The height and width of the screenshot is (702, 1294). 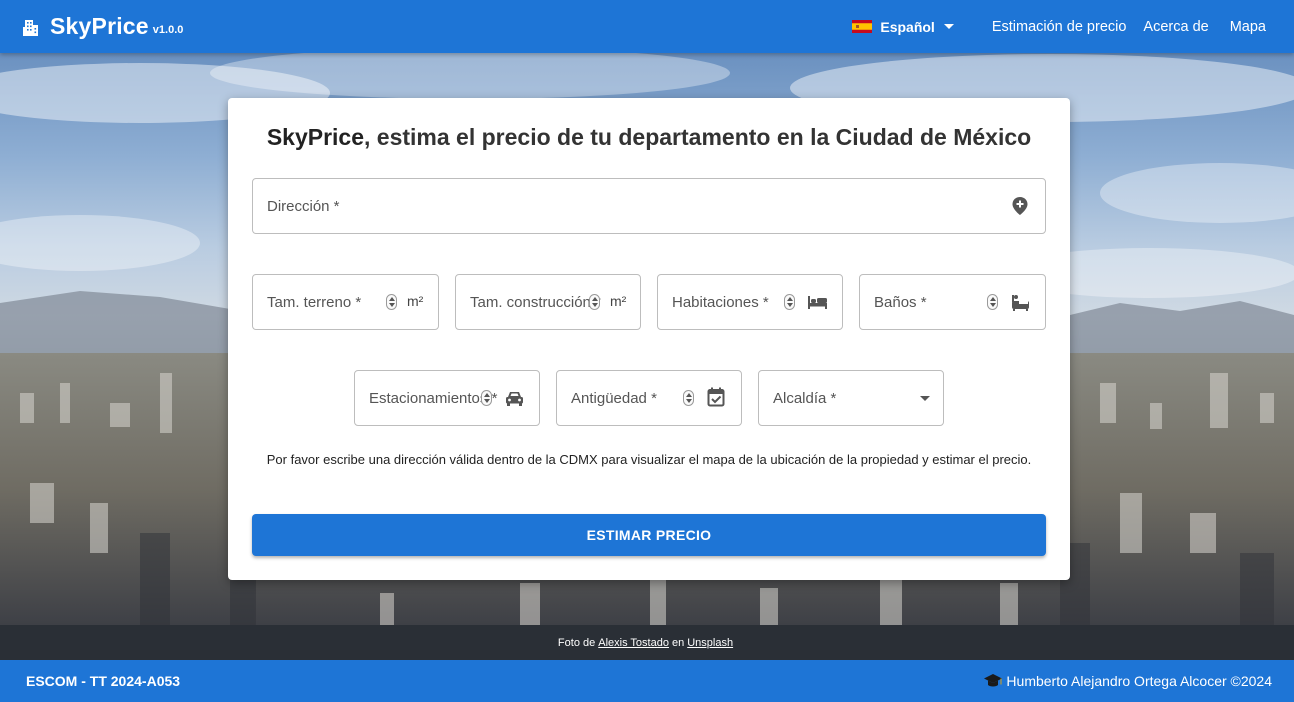 What do you see at coordinates (925, 398) in the screenshot?
I see `dropdown-arrow-icon` at bounding box center [925, 398].